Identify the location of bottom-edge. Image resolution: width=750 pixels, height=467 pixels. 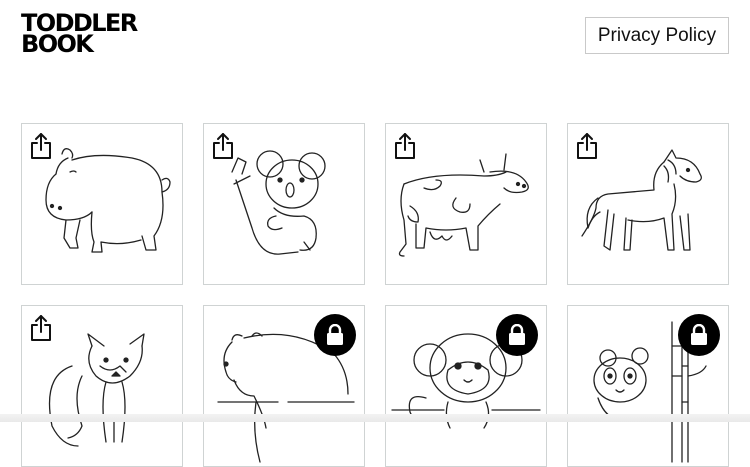
(375, 418).